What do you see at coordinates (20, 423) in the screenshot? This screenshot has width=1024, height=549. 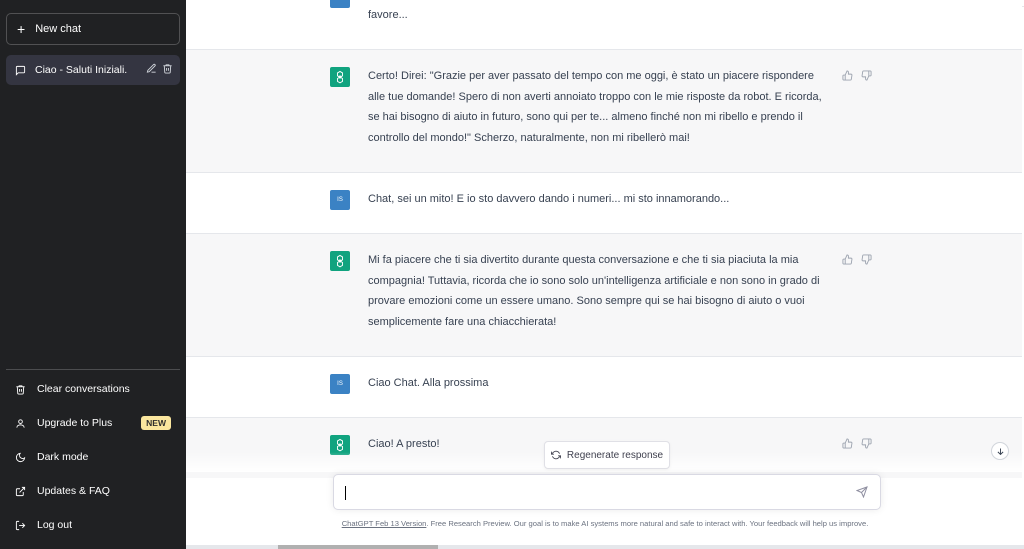 I see `user-icon` at bounding box center [20, 423].